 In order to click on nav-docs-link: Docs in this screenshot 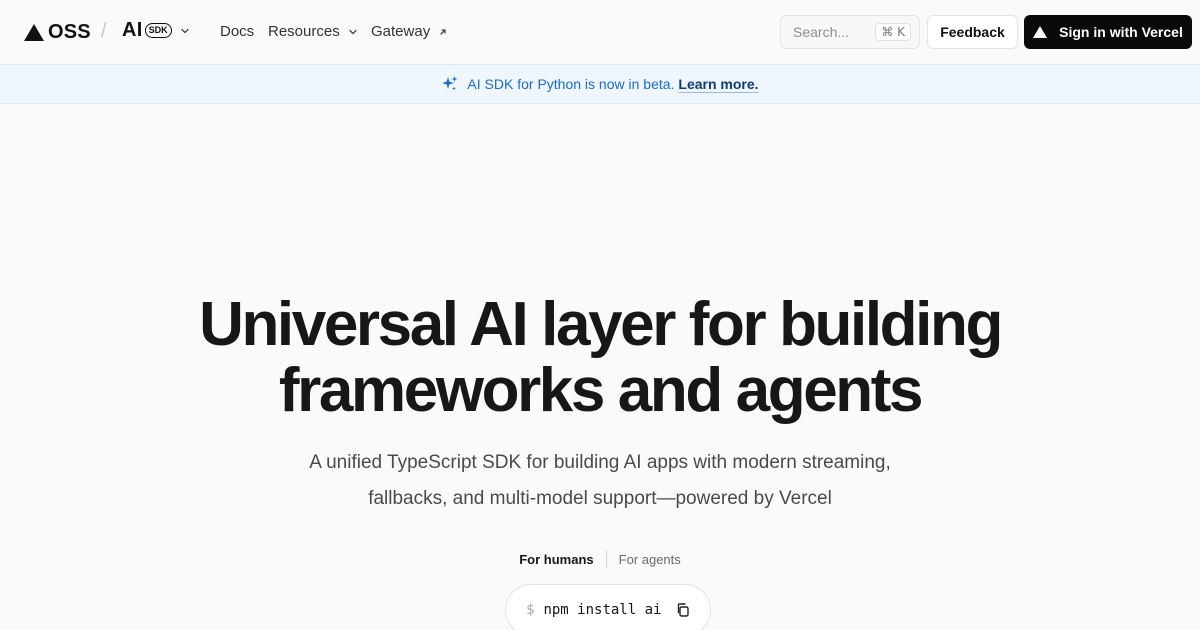, I will do `click(237, 31)`.